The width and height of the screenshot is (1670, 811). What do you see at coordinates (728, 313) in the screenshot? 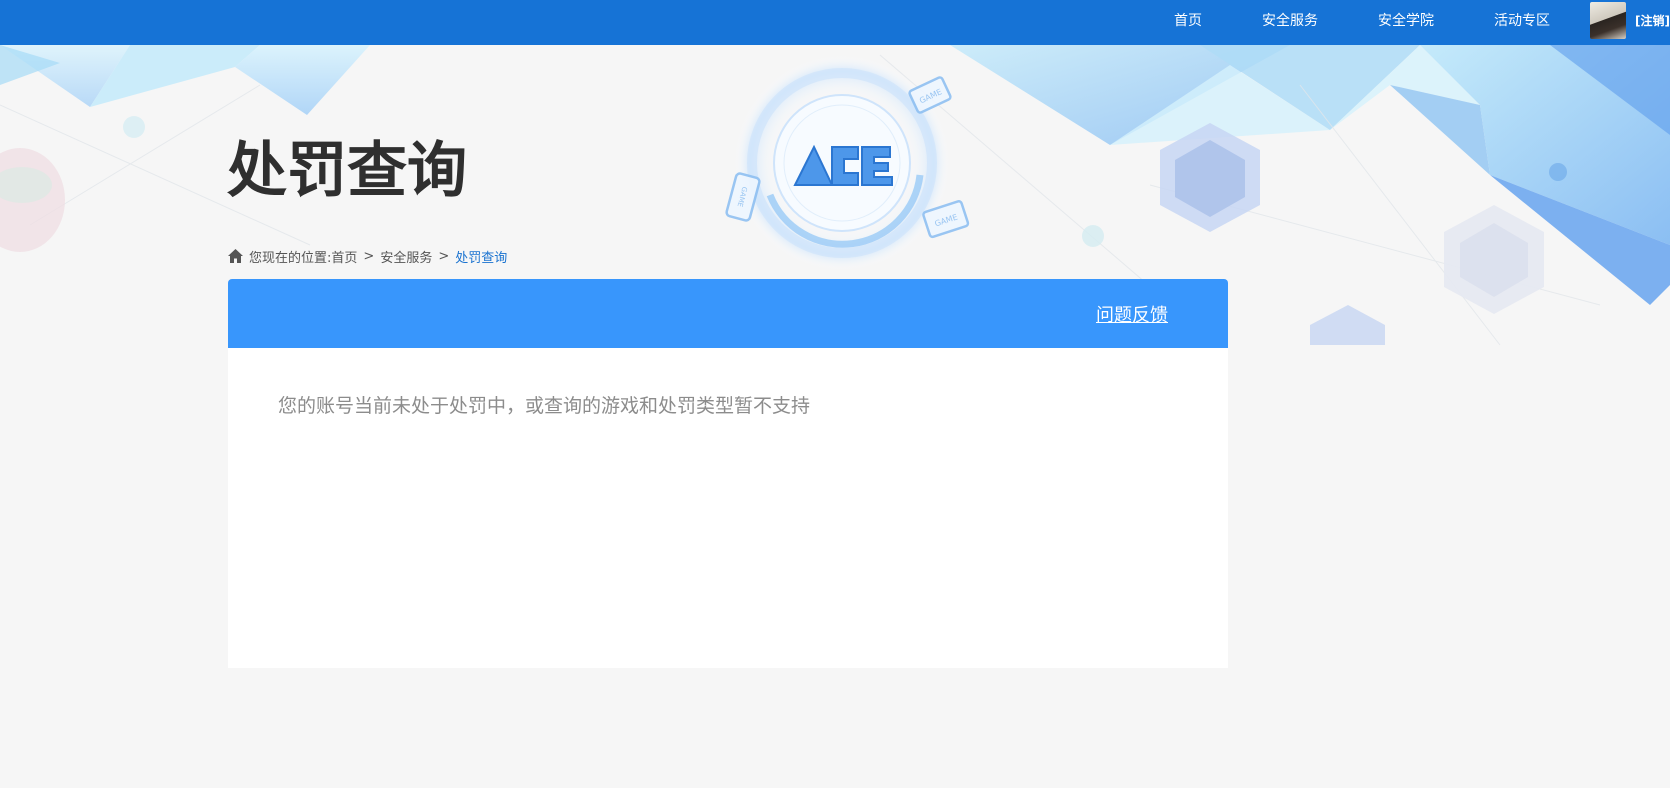
I see `panel-header: 问题反馈` at bounding box center [728, 313].